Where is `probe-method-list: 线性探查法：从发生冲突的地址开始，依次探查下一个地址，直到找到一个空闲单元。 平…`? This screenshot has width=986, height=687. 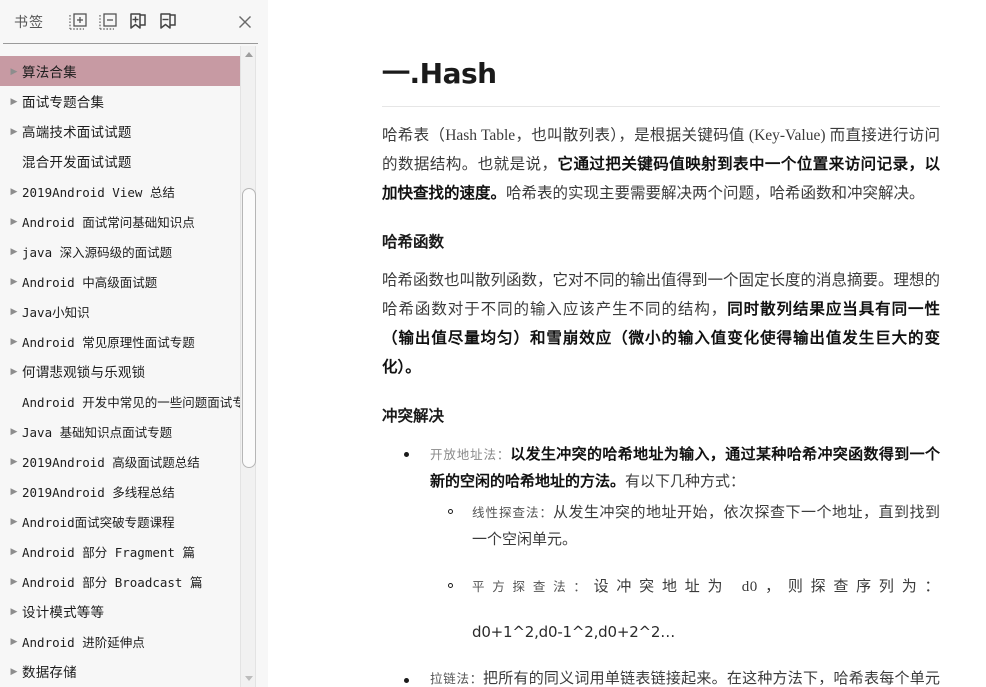
probe-method-list: 线性探查法：从发生冲突的地址开始，依次探查下一个地址，直到找到一个空闲单元。 平… is located at coordinates (685, 550).